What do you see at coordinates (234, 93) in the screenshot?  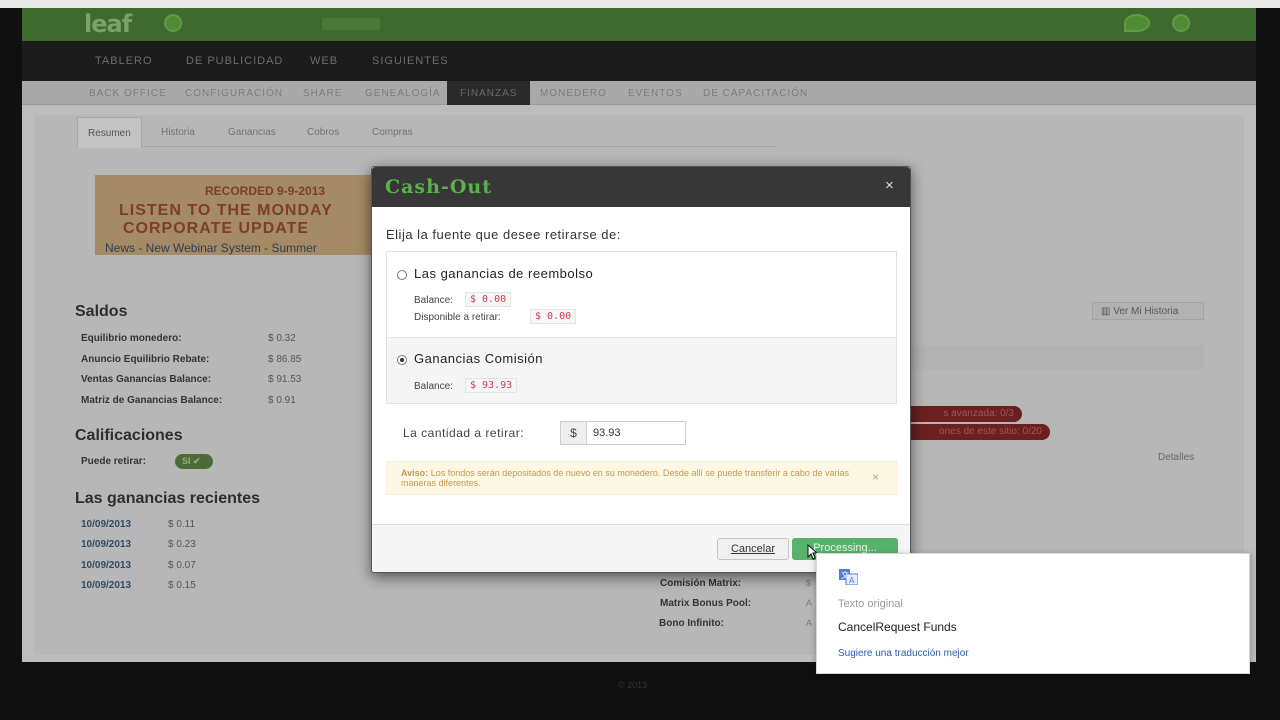 I see `subnav-configuracion: CONFIGURACIÓN` at bounding box center [234, 93].